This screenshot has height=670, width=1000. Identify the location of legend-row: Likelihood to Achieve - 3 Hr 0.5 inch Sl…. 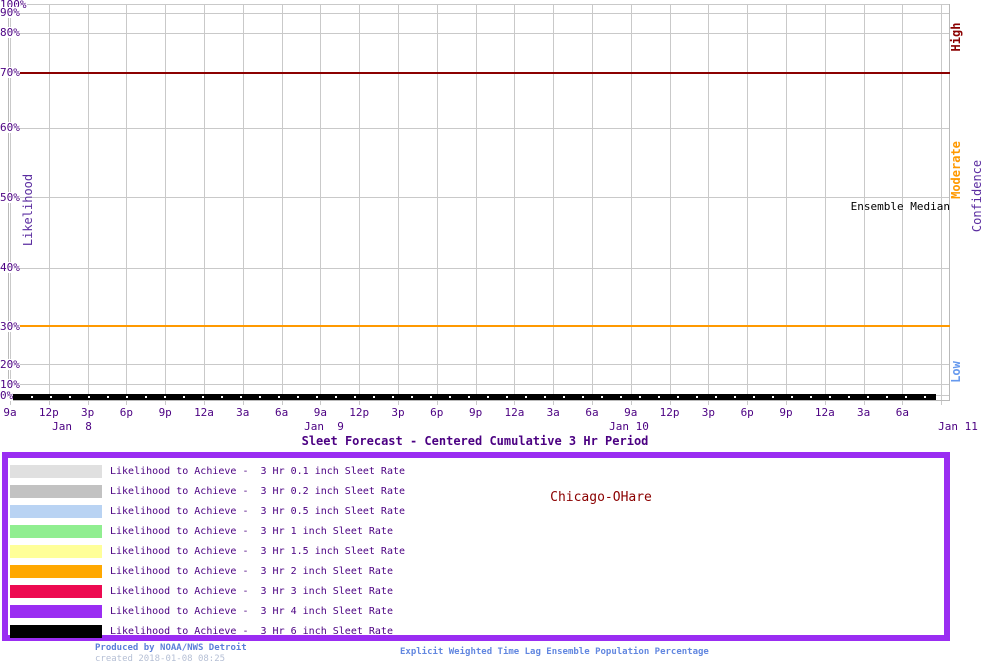
(477, 511).